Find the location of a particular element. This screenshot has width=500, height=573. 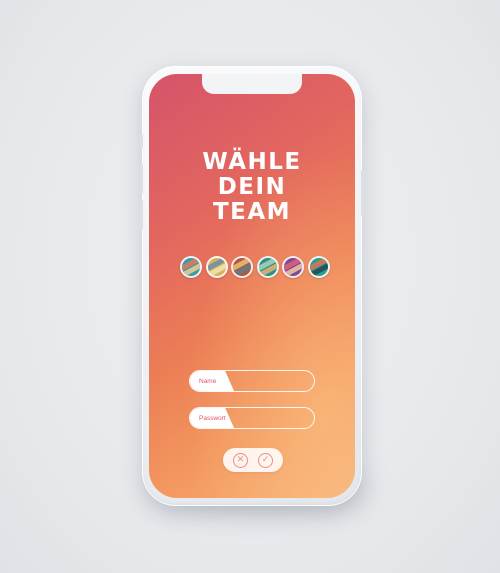

team-badge-3-icon is located at coordinates (242, 267).